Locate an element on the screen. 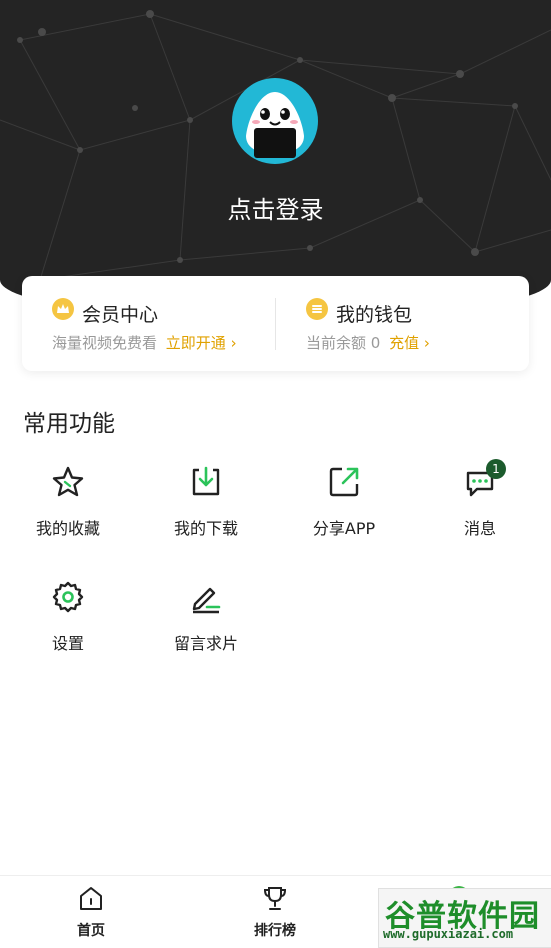 The image size is (551, 948). settings-label: 设置 is located at coordinates (67, 643).